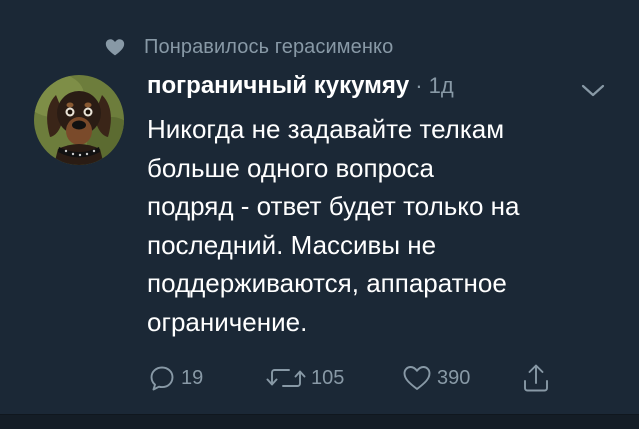  I want to click on retweet-button: 105, so click(304, 378).